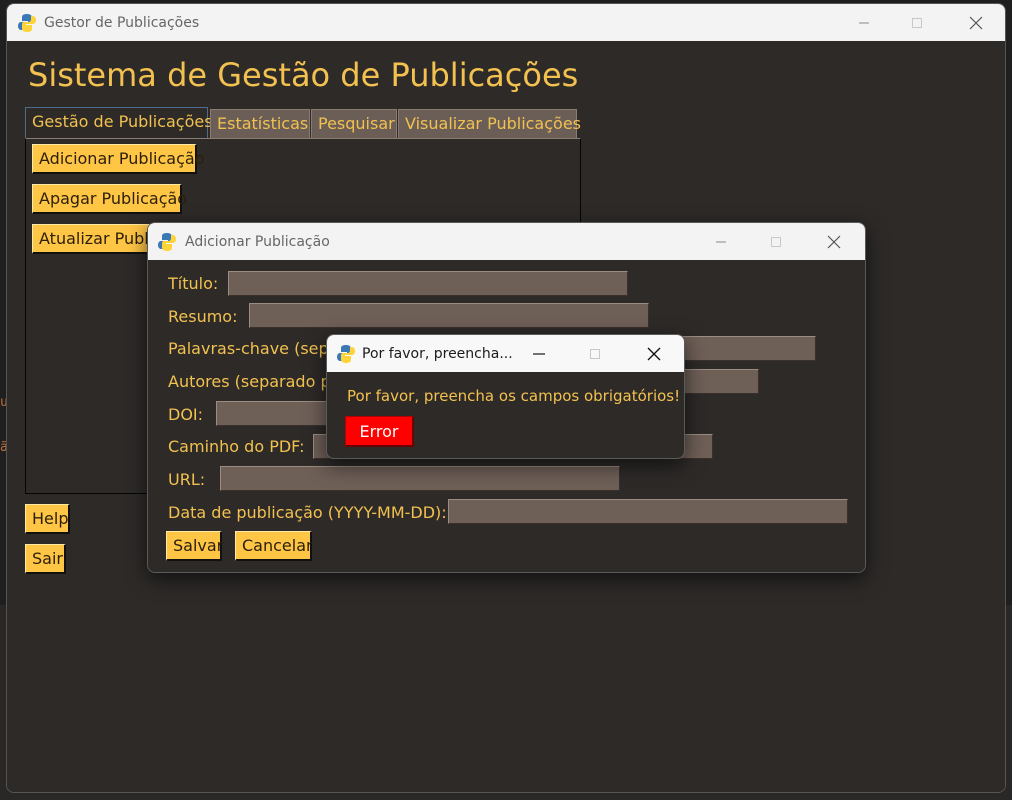 This screenshot has height=800, width=1012. I want to click on dialog-titlebar: Adicionar Publicação, so click(506, 241).